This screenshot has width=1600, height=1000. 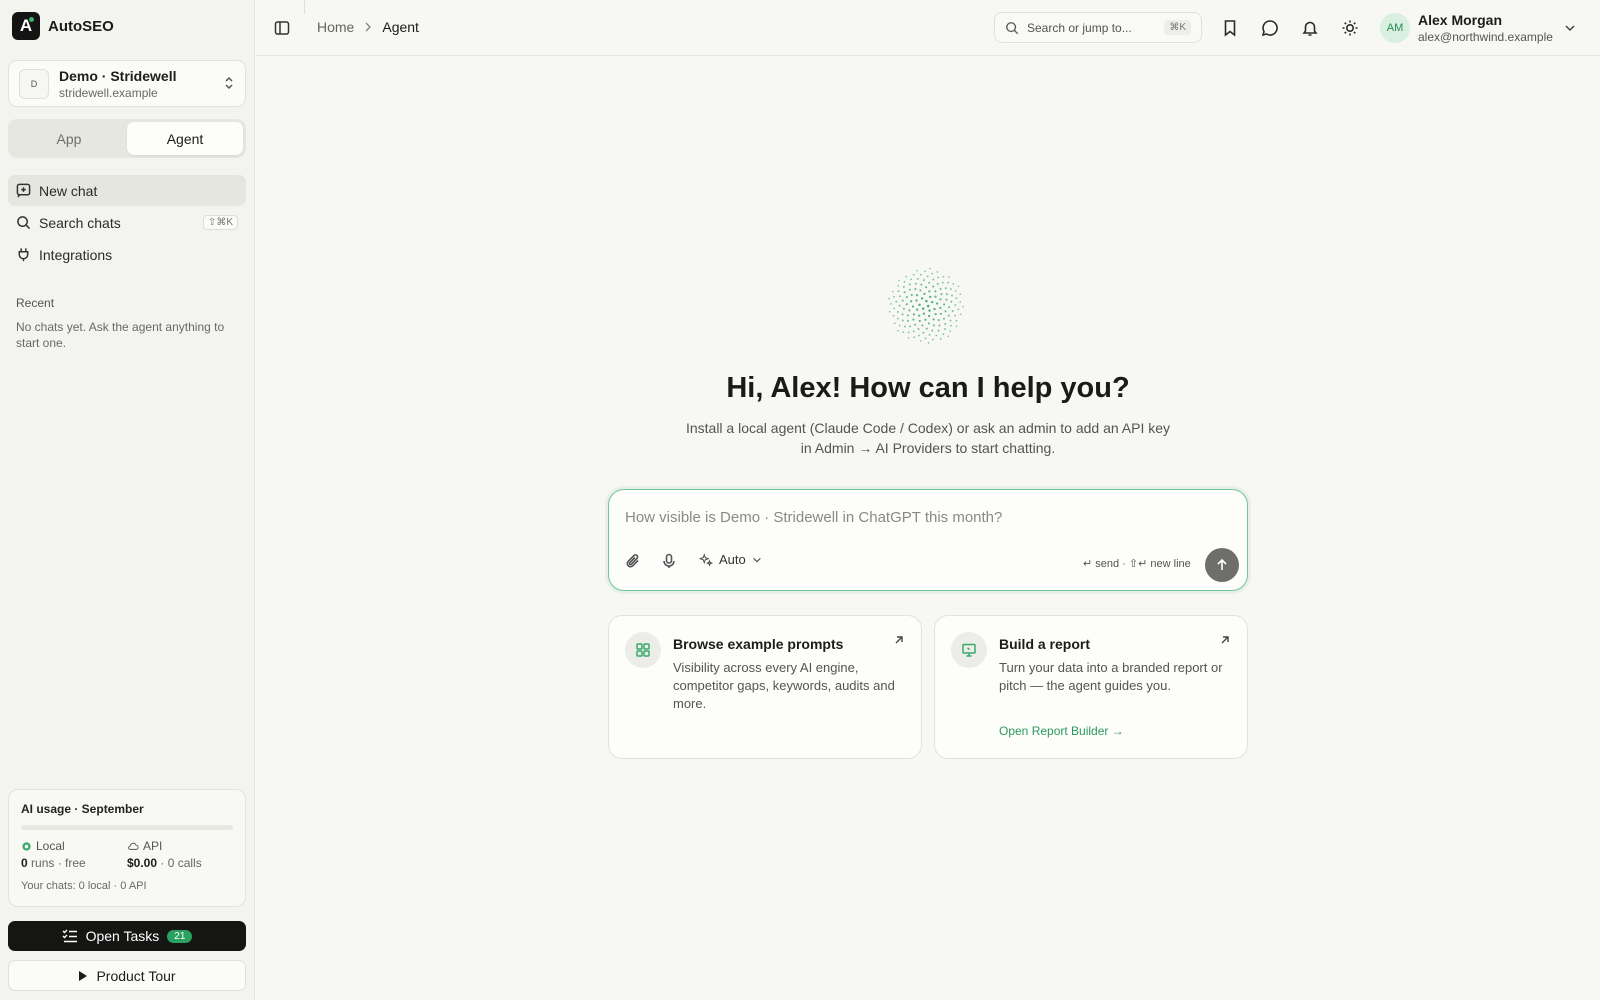 I want to click on model-select: Auto, so click(x=730, y=559).